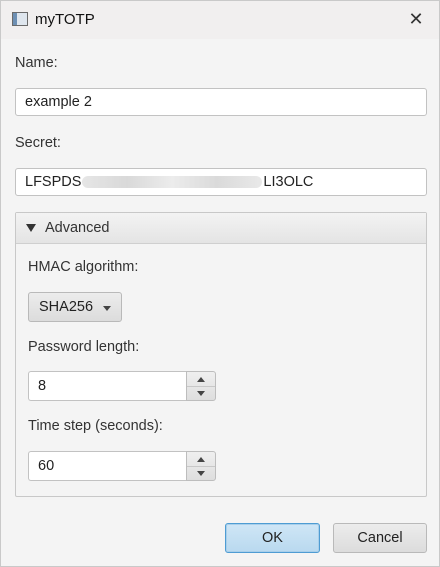 This screenshot has width=440, height=567. What do you see at coordinates (288, 182) in the screenshot?
I see `secret-visible-end: LI3OLC` at bounding box center [288, 182].